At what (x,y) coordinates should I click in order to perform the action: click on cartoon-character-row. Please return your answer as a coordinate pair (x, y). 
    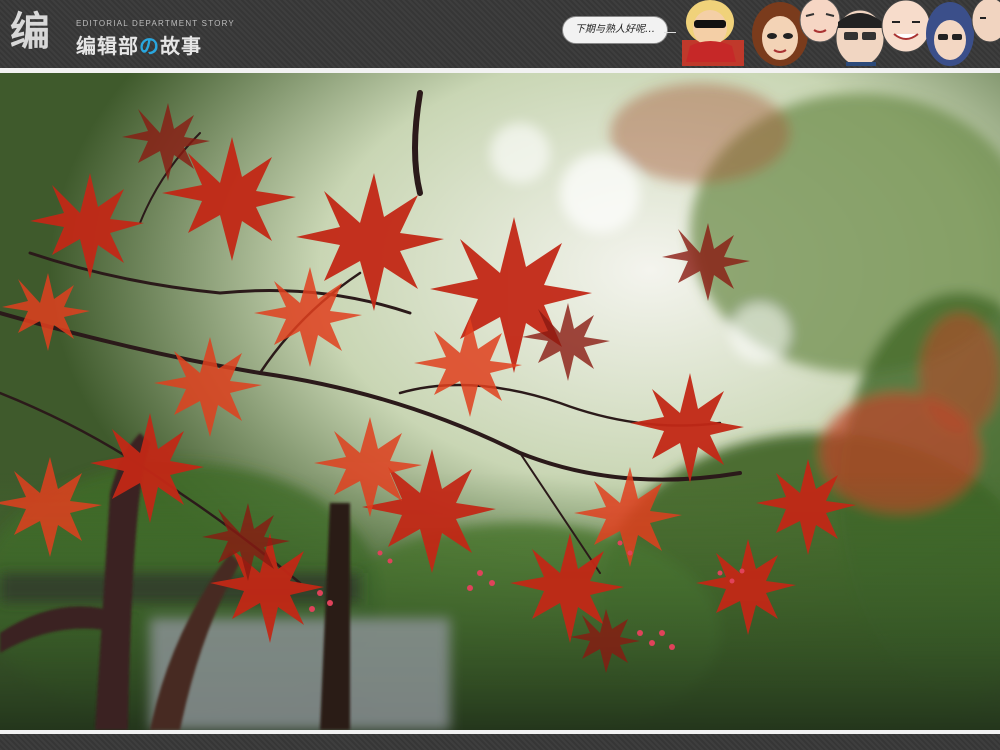
    Looking at the image, I should click on (840, 33).